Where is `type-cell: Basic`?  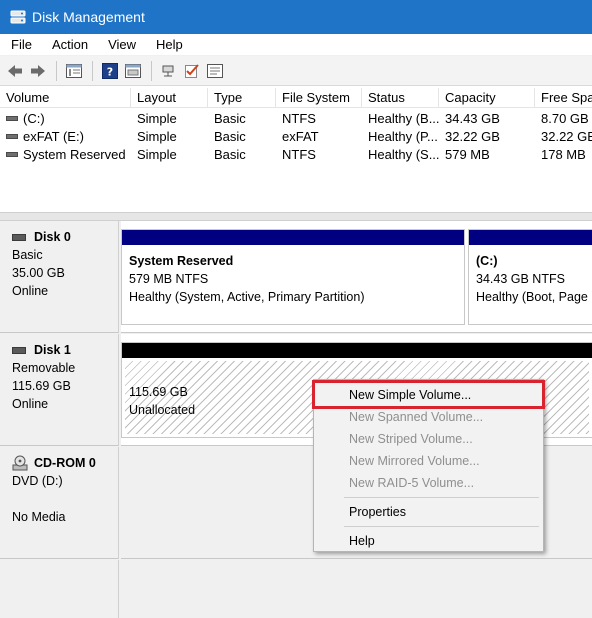
type-cell: Basic is located at coordinates (230, 136).